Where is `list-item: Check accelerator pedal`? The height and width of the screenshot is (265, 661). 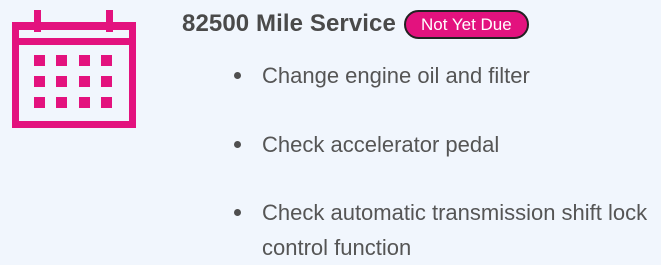 list-item: Check accelerator pedal is located at coordinates (438, 144).